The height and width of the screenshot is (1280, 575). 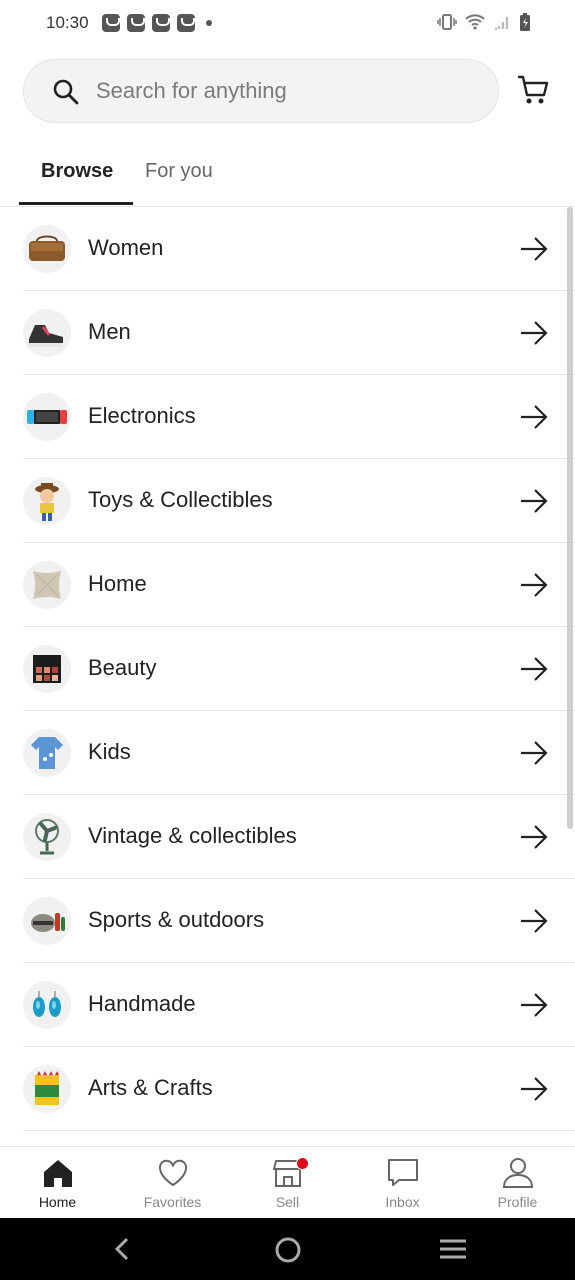 I want to click on category-item-electronics: Electronics, so click(x=287, y=417).